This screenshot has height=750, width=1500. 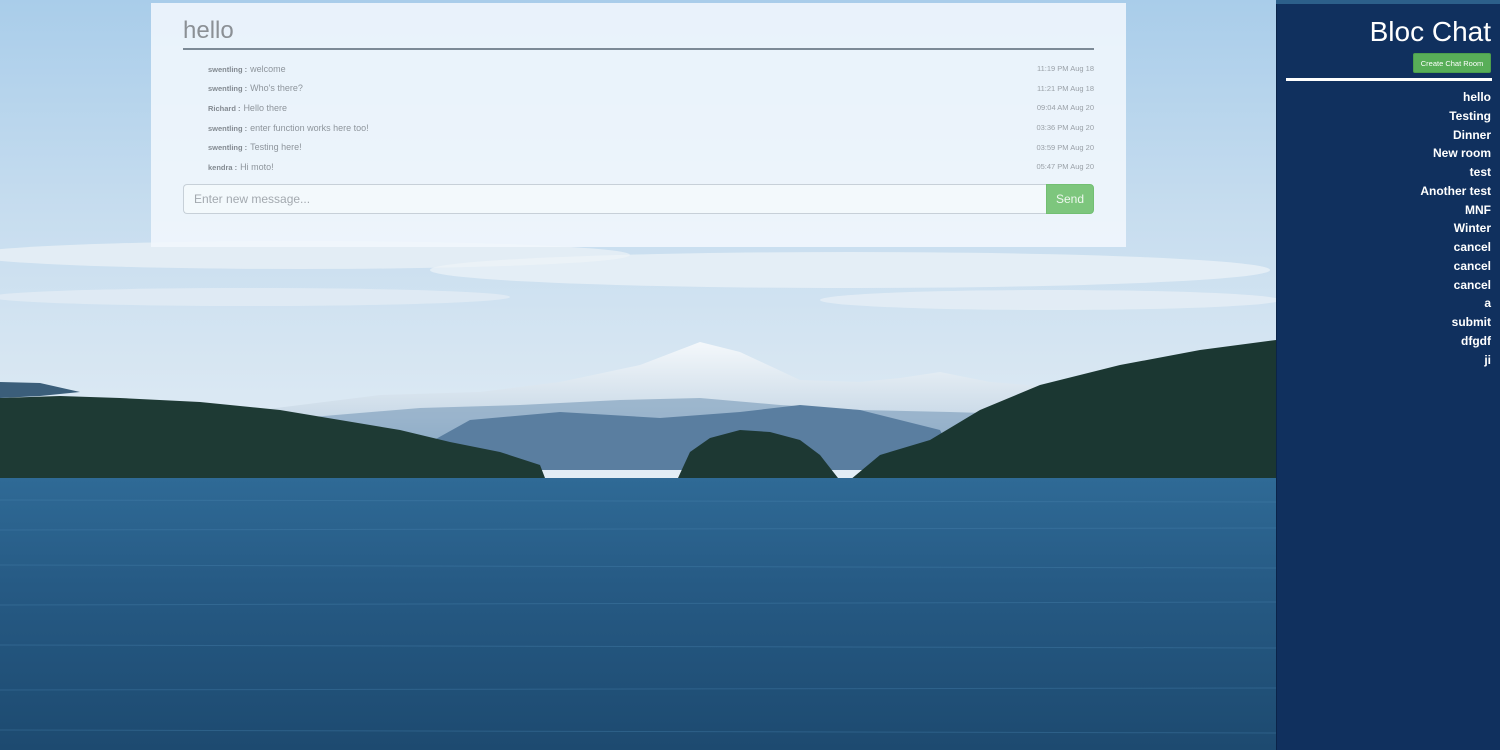 What do you see at coordinates (222, 108) in the screenshot?
I see `message-username: Richard` at bounding box center [222, 108].